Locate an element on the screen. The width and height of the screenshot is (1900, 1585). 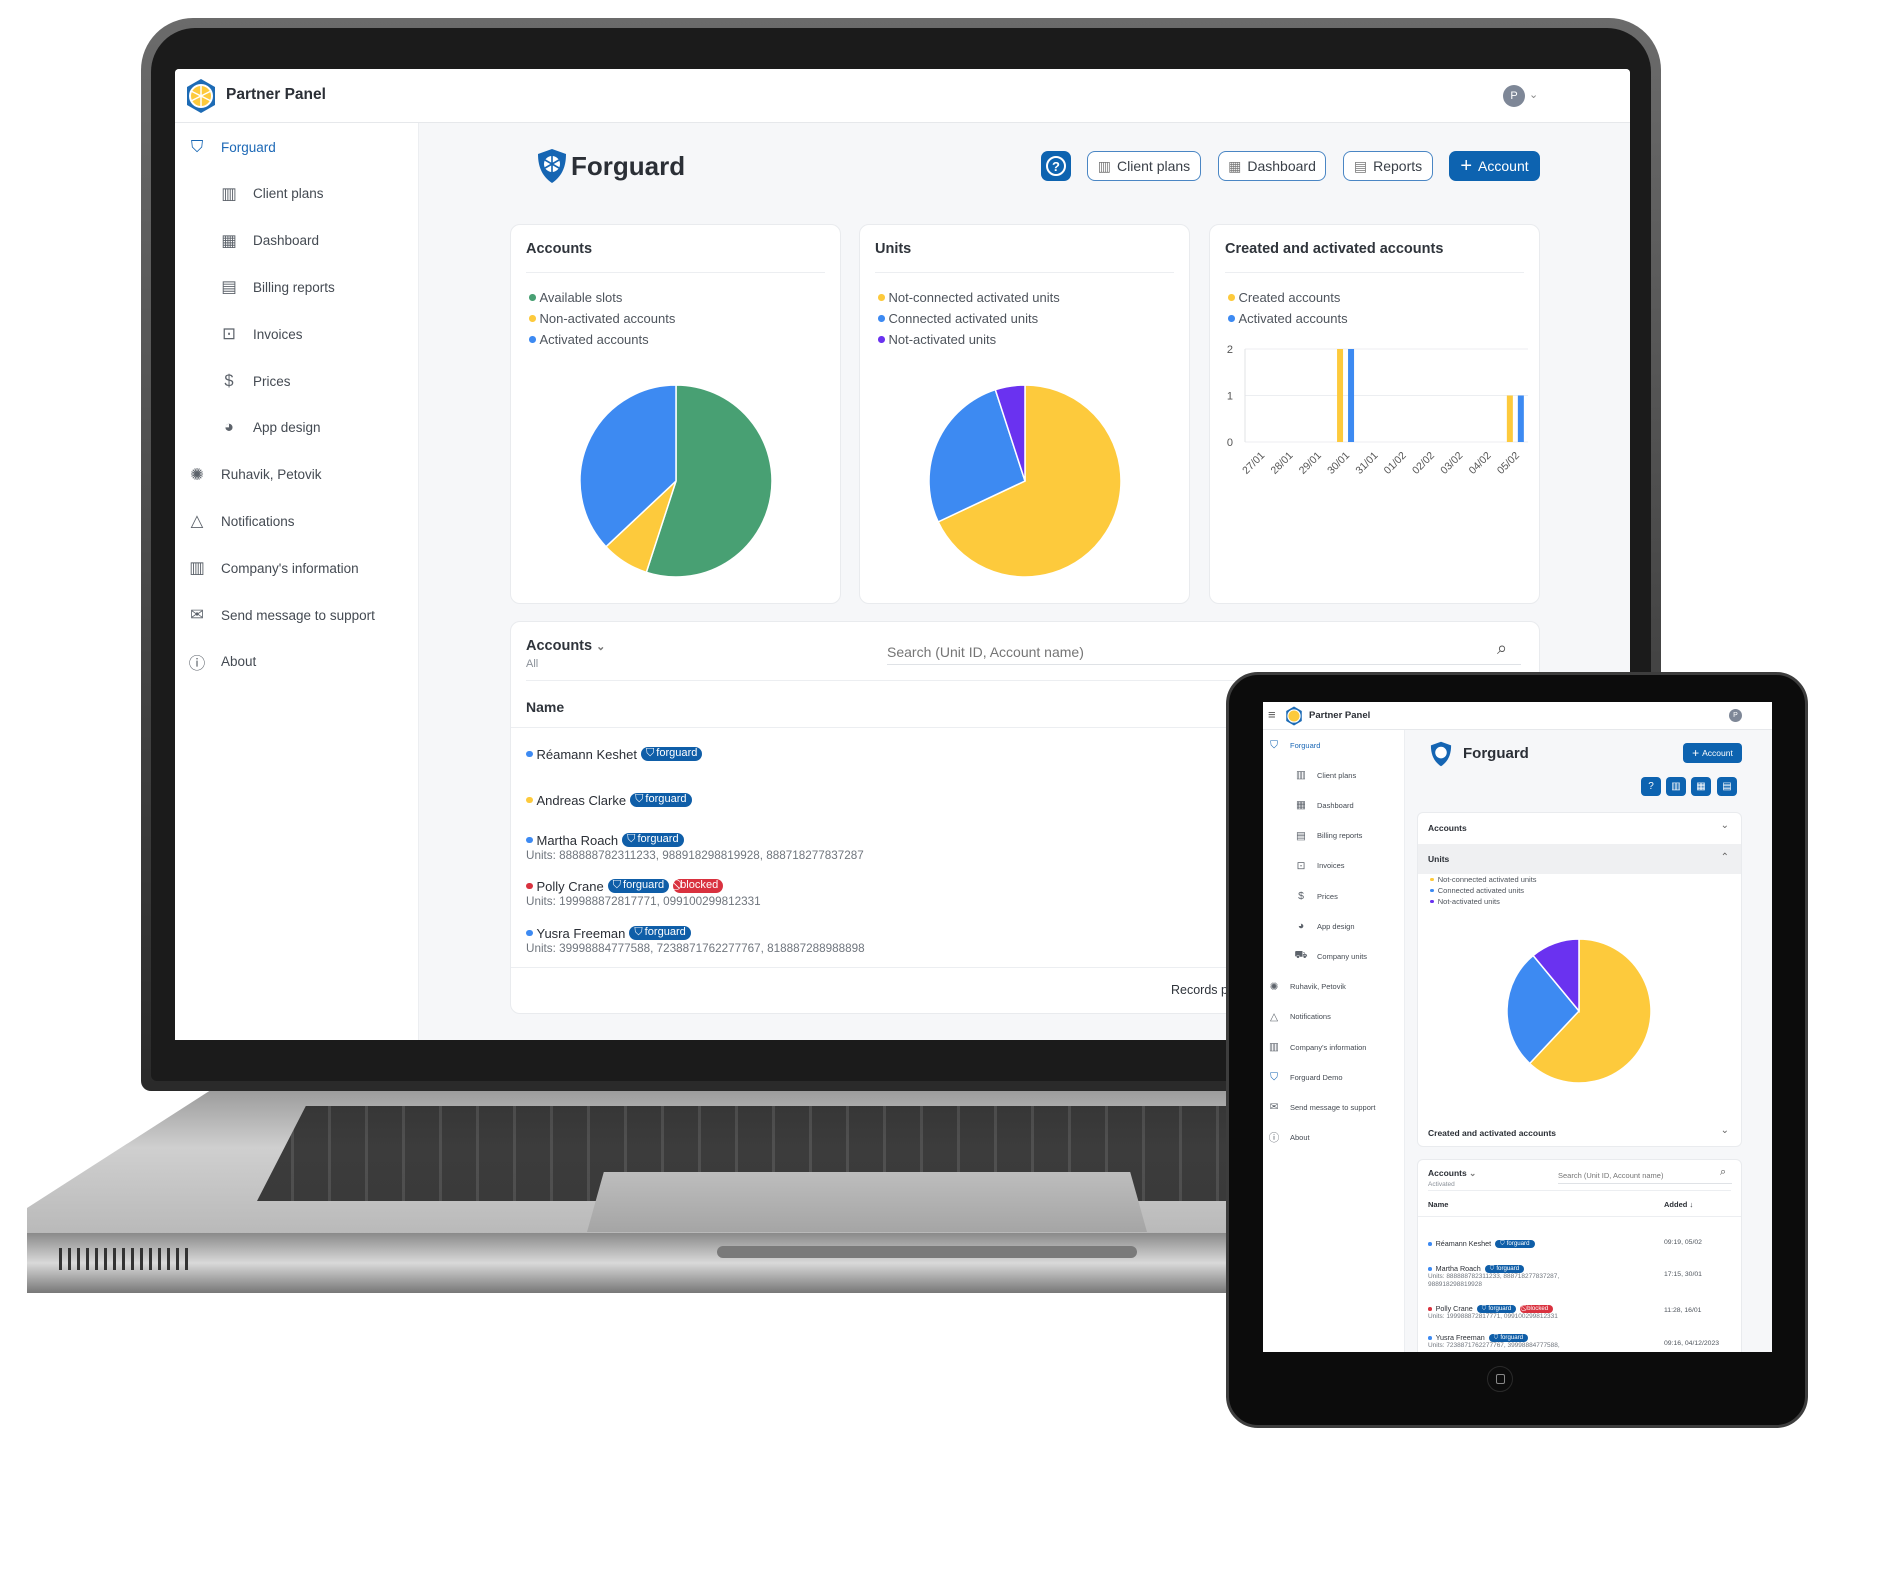
legend-item: Available slots is located at coordinates (575, 297).